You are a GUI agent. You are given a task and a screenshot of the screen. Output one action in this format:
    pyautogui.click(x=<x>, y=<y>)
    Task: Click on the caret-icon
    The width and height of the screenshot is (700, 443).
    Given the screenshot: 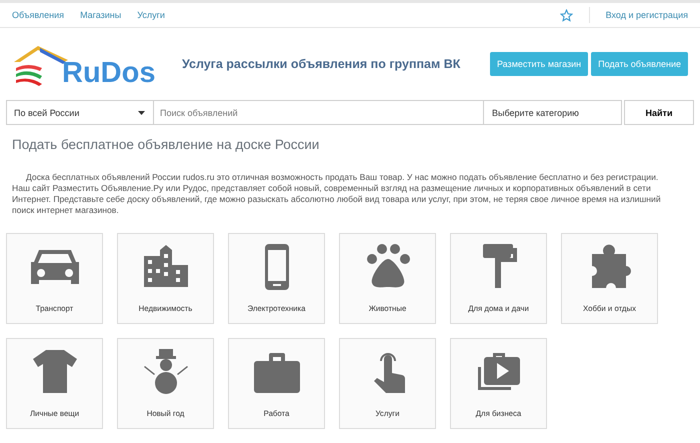 What is the action you would take?
    pyautogui.click(x=141, y=112)
    